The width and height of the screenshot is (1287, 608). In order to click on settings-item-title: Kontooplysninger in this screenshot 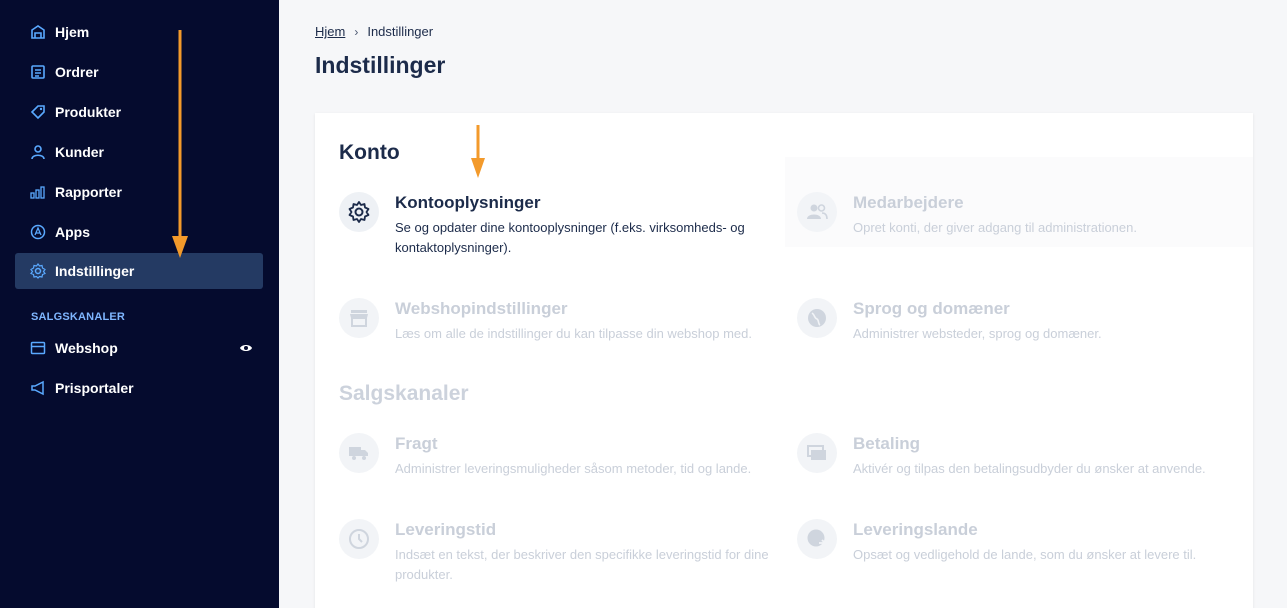, I will do `click(468, 202)`.